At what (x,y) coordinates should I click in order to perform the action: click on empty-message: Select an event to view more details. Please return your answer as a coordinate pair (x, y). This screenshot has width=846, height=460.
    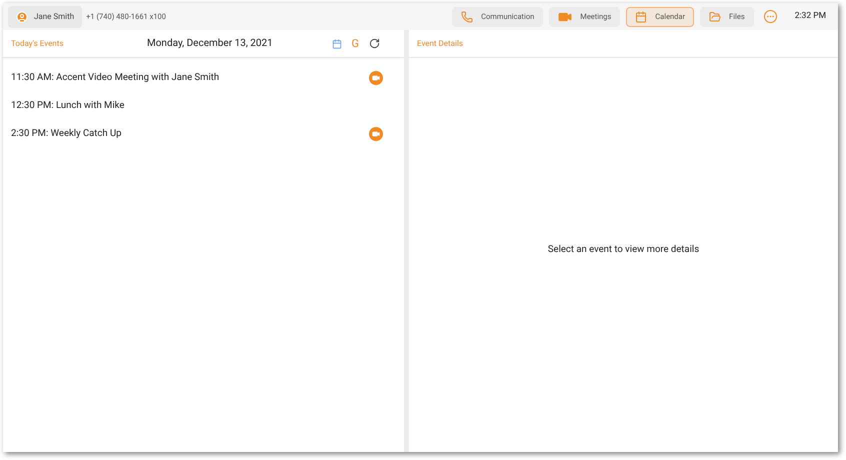
    Looking at the image, I should click on (624, 249).